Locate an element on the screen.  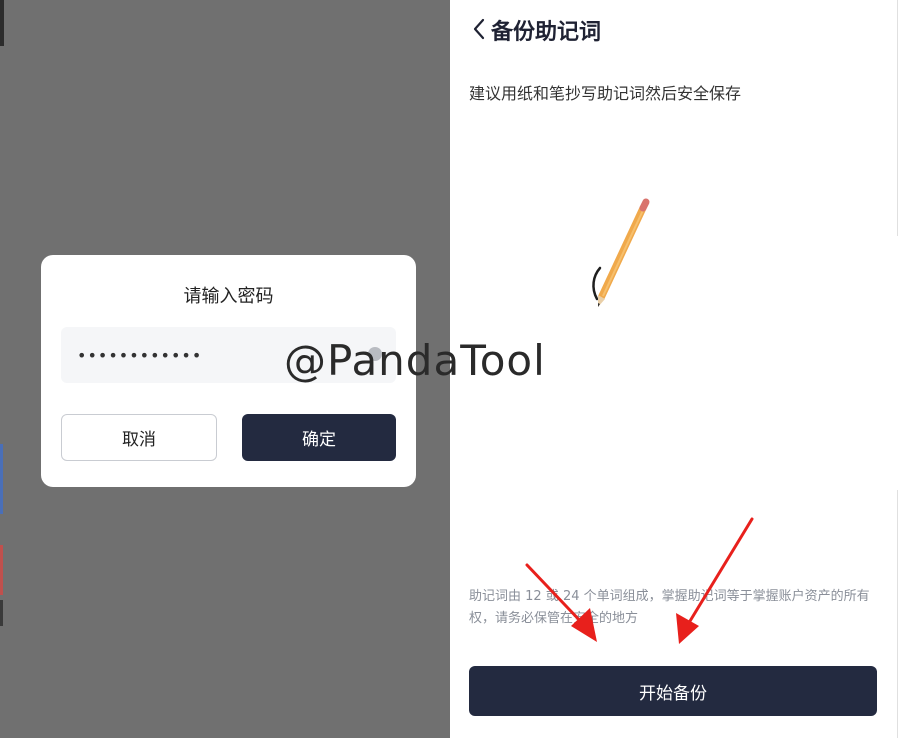
page-subtitle: 建议用纸和笔抄写助记词然后安全保存 is located at coordinates (605, 93).